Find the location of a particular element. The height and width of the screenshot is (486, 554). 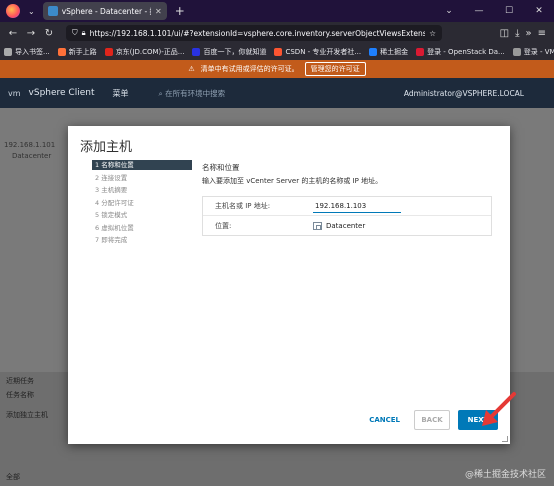

back-arrow-icon: ← is located at coordinates (13, 33).